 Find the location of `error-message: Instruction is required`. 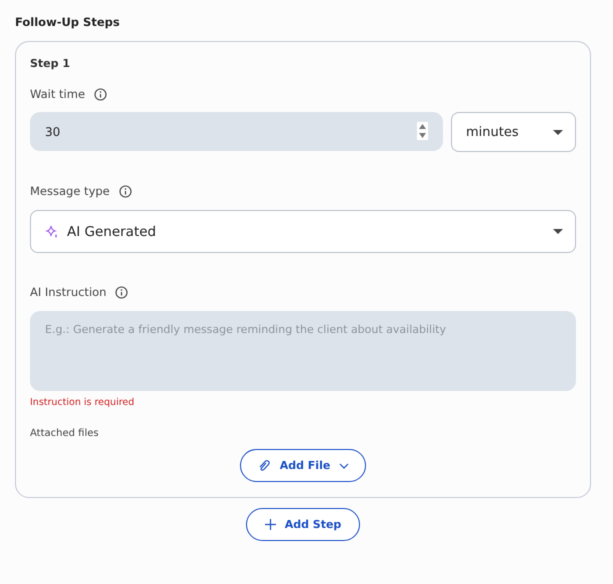

error-message: Instruction is required is located at coordinates (83, 402).